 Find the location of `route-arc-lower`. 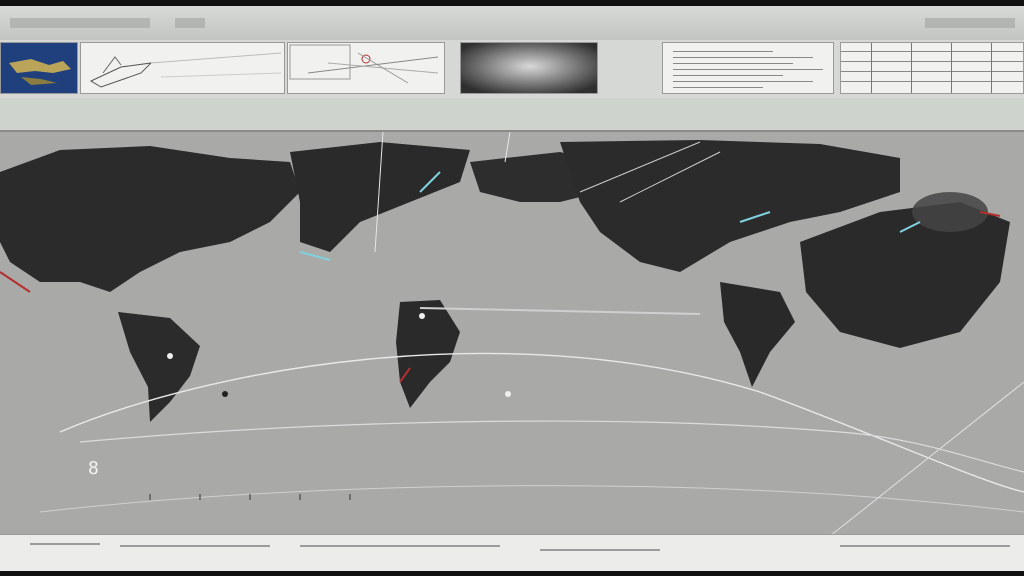

route-arc-lower is located at coordinates (551, 446).